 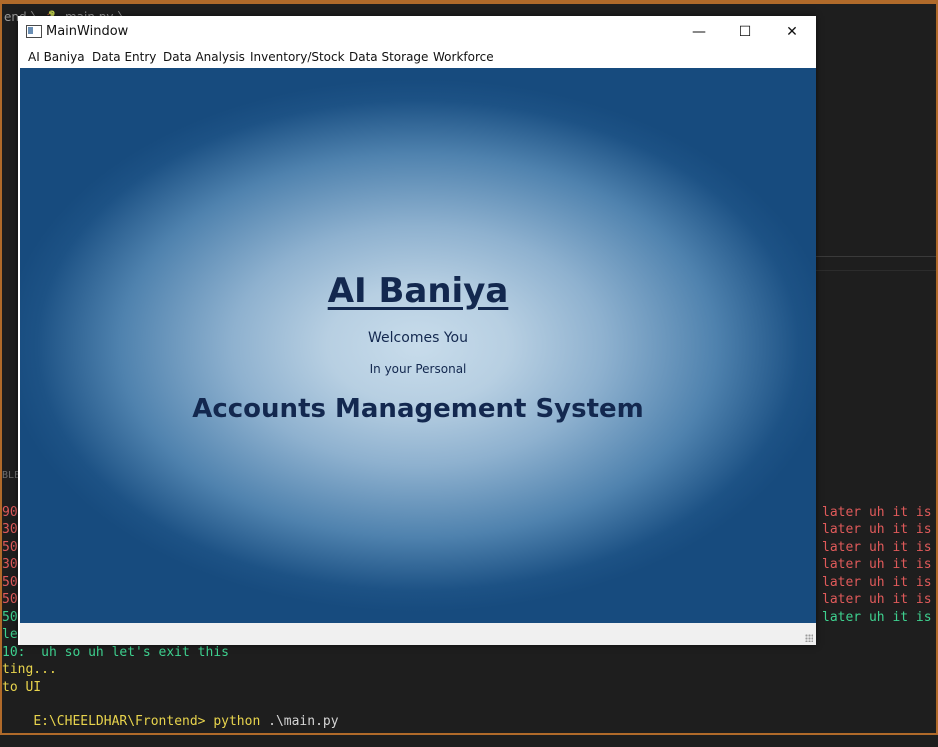 What do you see at coordinates (204, 57) in the screenshot?
I see `menu-data-analysis: Data Analysis` at bounding box center [204, 57].